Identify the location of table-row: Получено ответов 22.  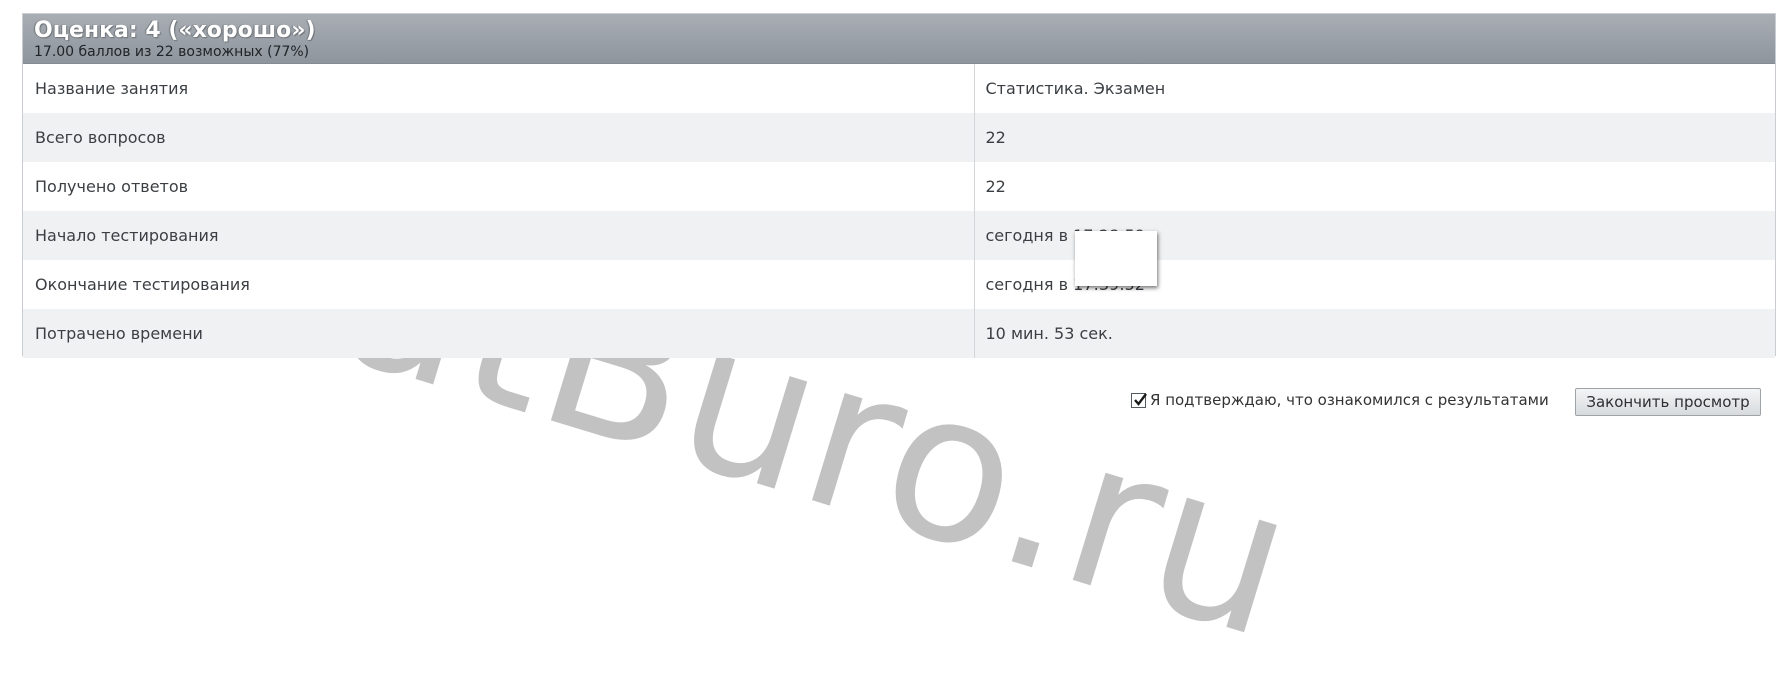
(899, 186).